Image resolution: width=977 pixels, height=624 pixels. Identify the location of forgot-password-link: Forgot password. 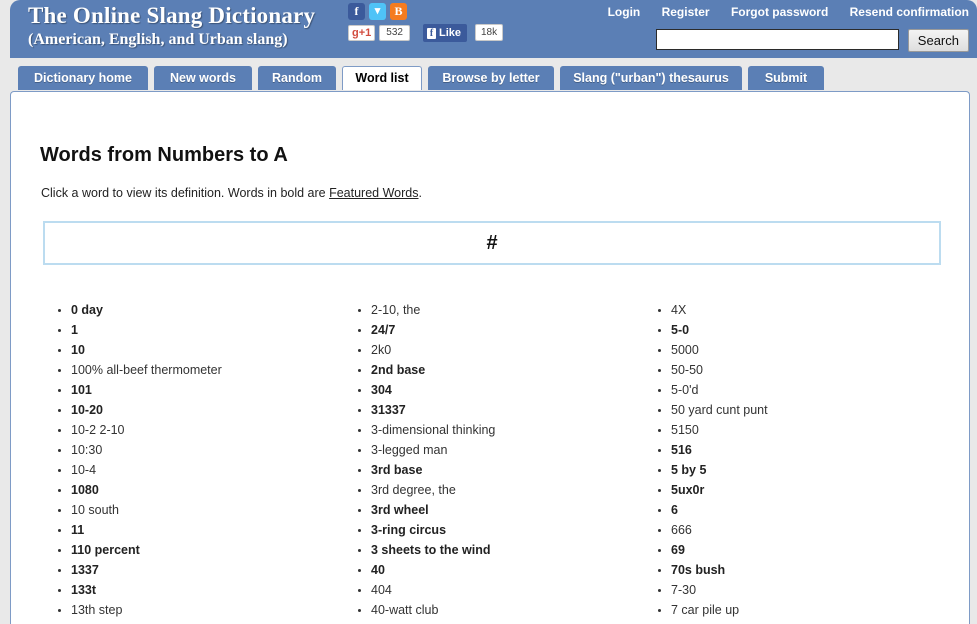
(779, 12).